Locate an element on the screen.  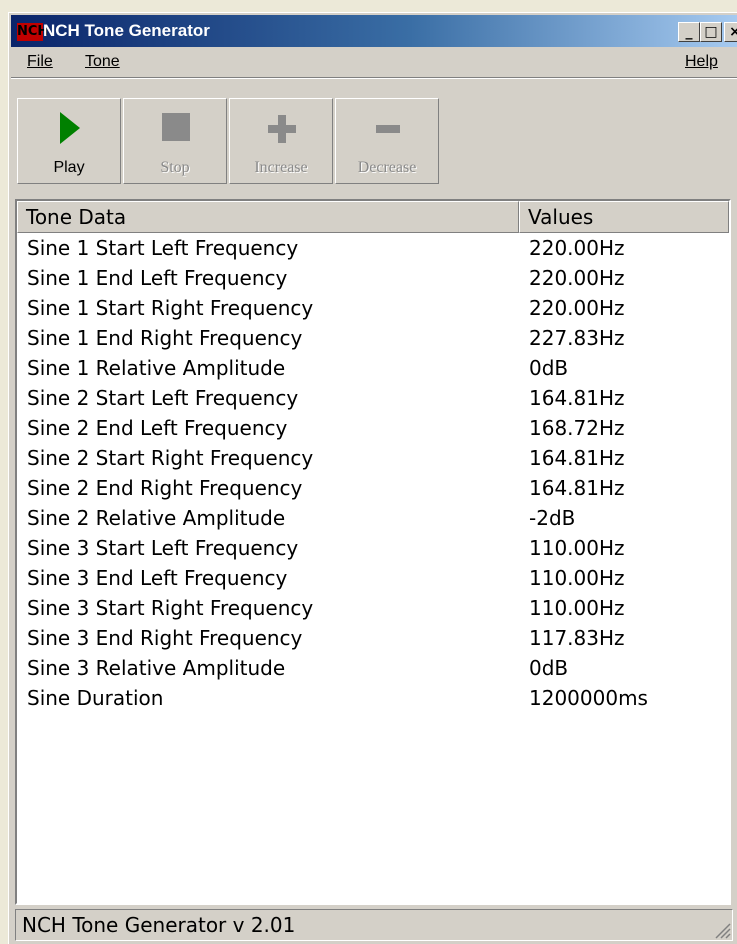
tone-data-cell: Sine 1 End Right Frequency is located at coordinates (165, 338).